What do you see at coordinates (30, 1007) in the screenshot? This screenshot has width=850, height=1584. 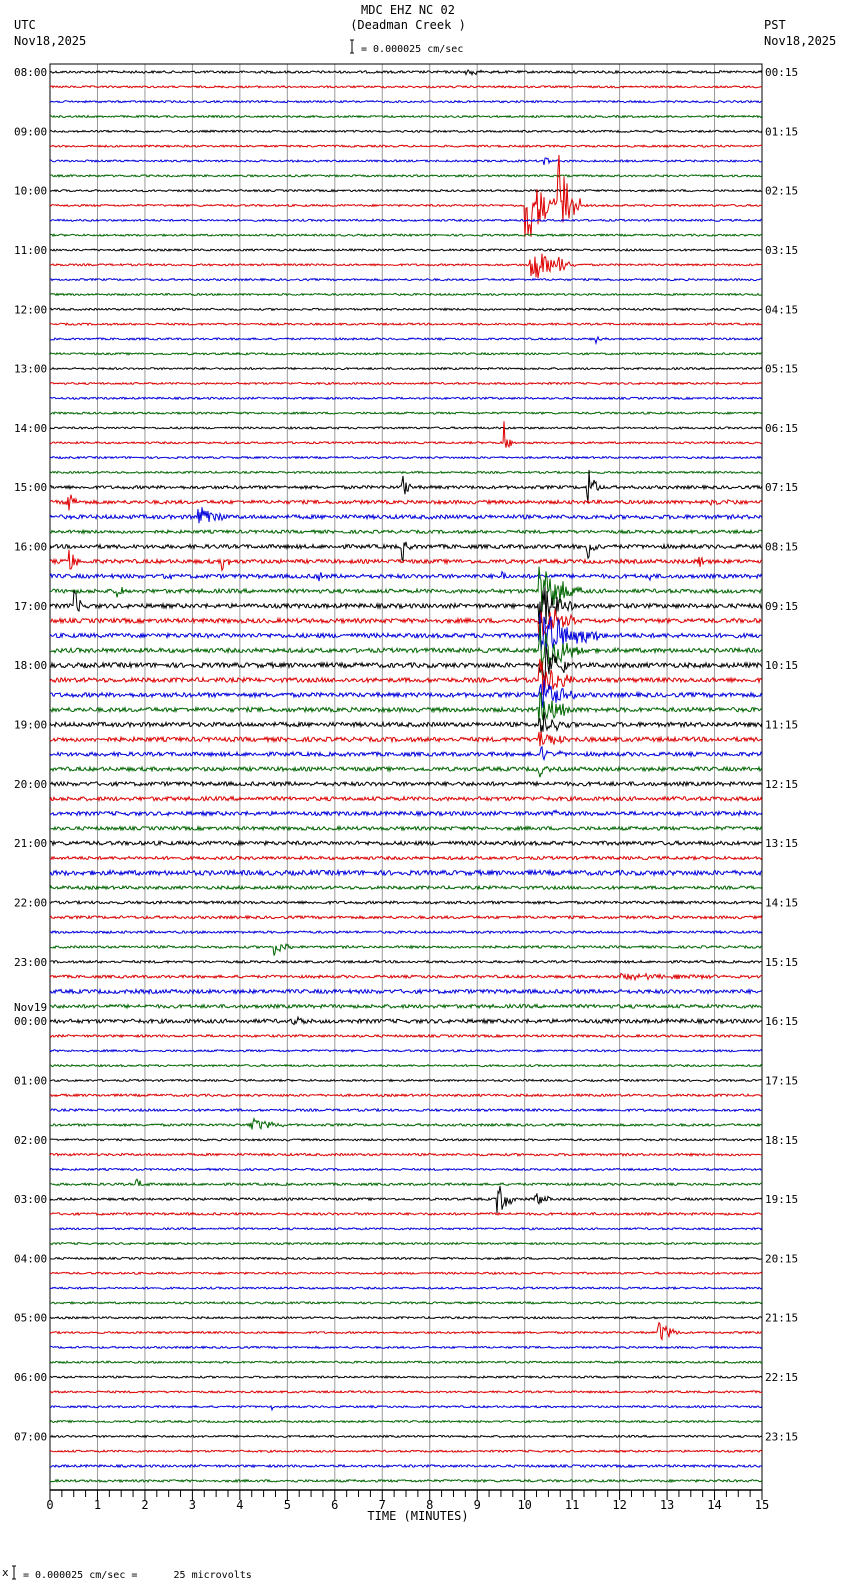 I see `date-change-label: Nov19` at bounding box center [30, 1007].